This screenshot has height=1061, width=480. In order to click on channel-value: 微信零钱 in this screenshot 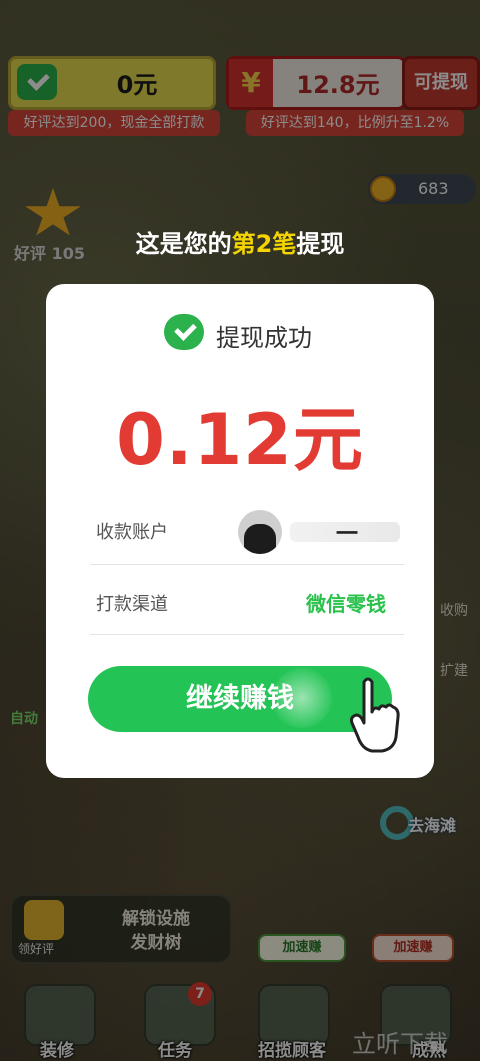, I will do `click(346, 604)`.